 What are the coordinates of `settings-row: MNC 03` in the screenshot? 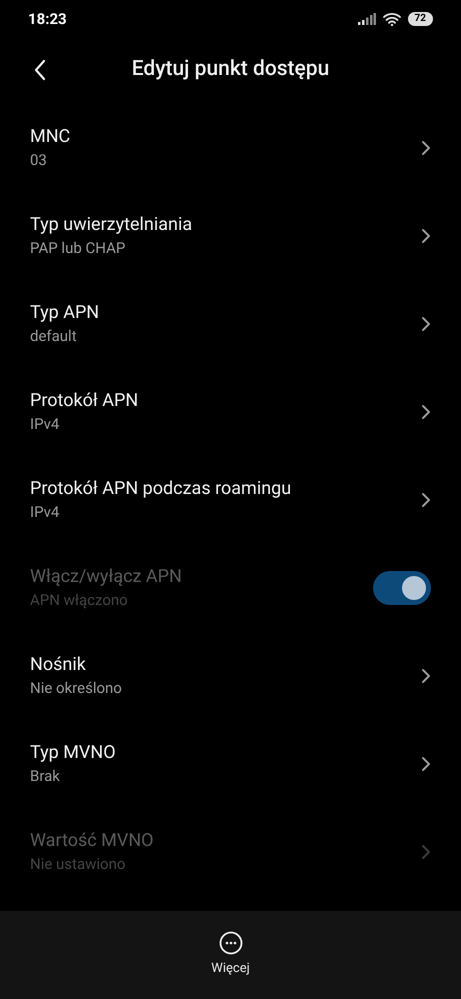 It's located at (230, 148).